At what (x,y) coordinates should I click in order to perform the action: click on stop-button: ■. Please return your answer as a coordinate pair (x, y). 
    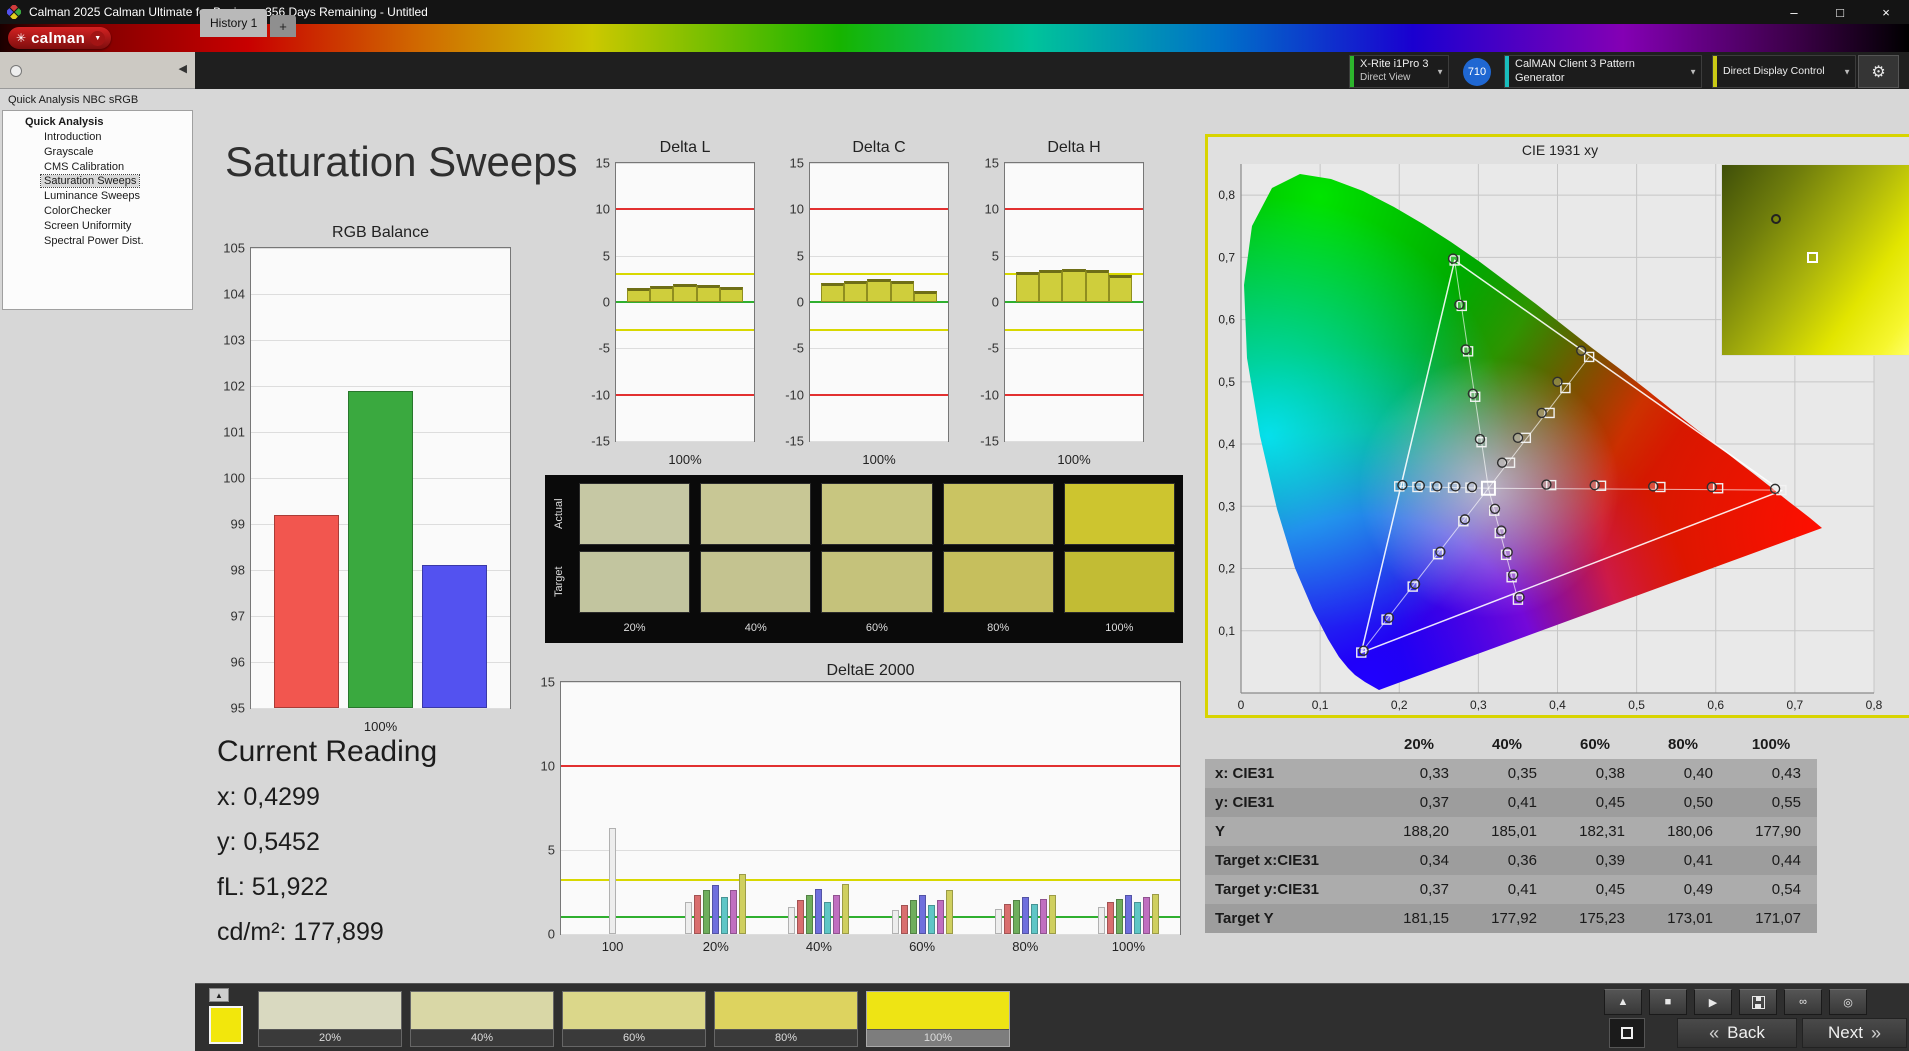
    Looking at the image, I should click on (1668, 1002).